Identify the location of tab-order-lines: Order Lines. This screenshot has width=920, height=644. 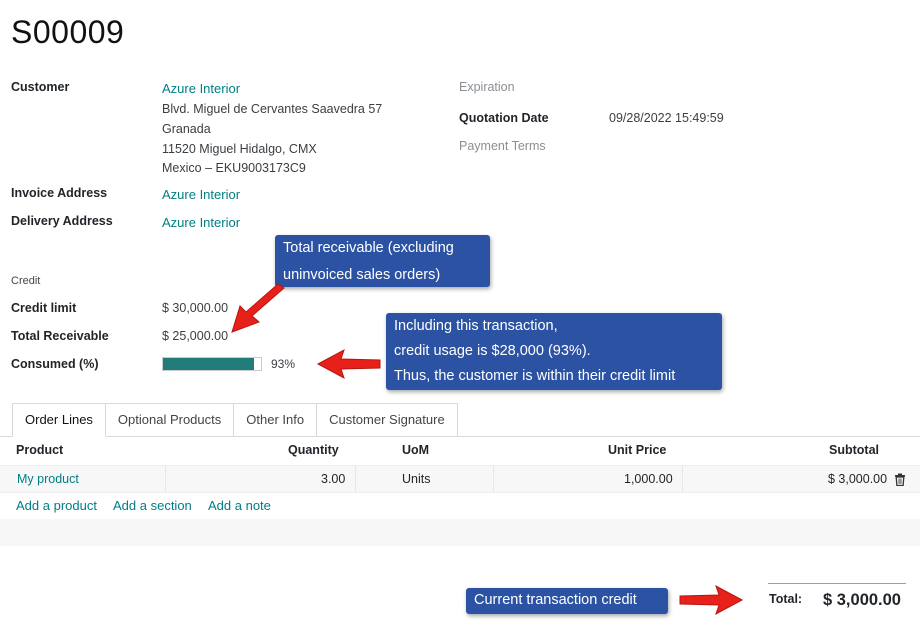
(59, 420).